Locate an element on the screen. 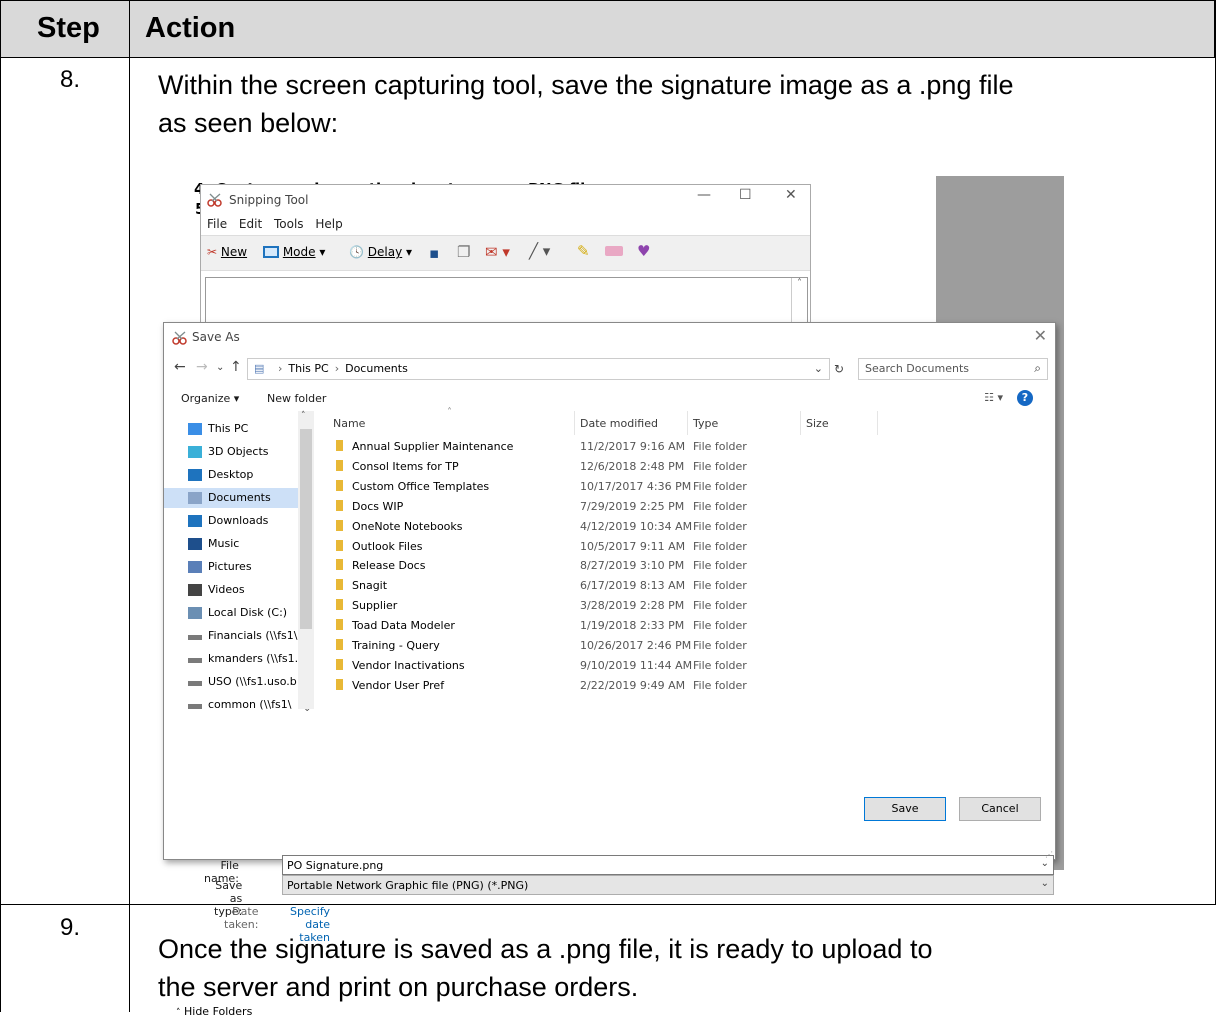 The height and width of the screenshot is (1018, 1217). step-text-line: as seen below: is located at coordinates (248, 123).